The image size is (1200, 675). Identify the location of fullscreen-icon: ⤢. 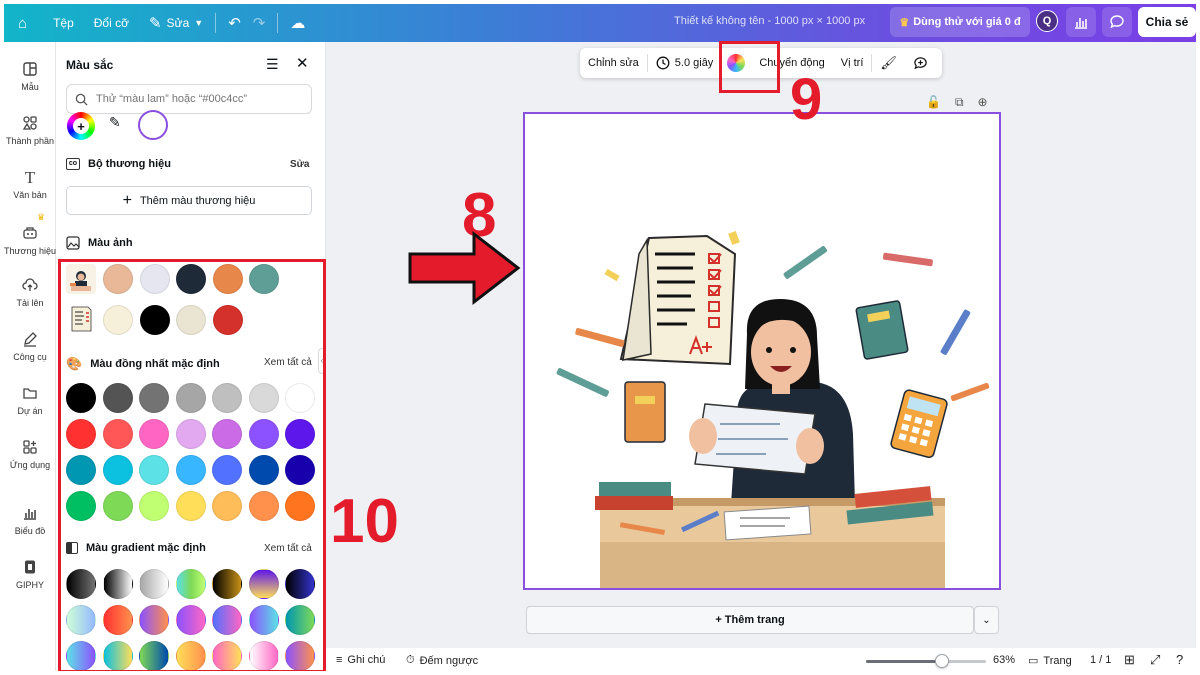
(1155, 660).